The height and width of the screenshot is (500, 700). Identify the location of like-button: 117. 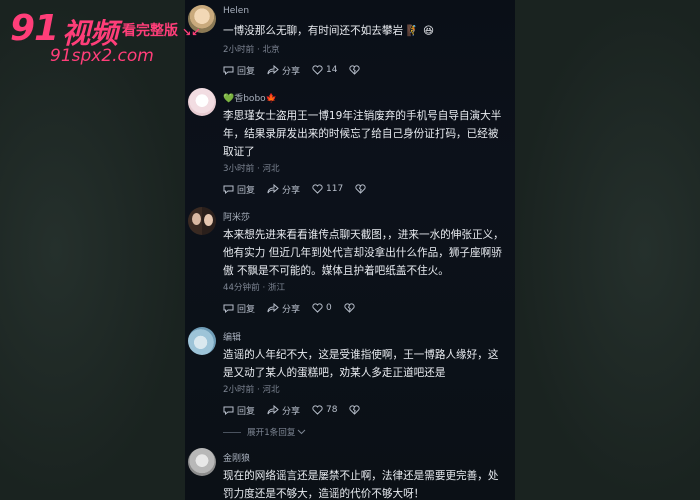
(327, 189).